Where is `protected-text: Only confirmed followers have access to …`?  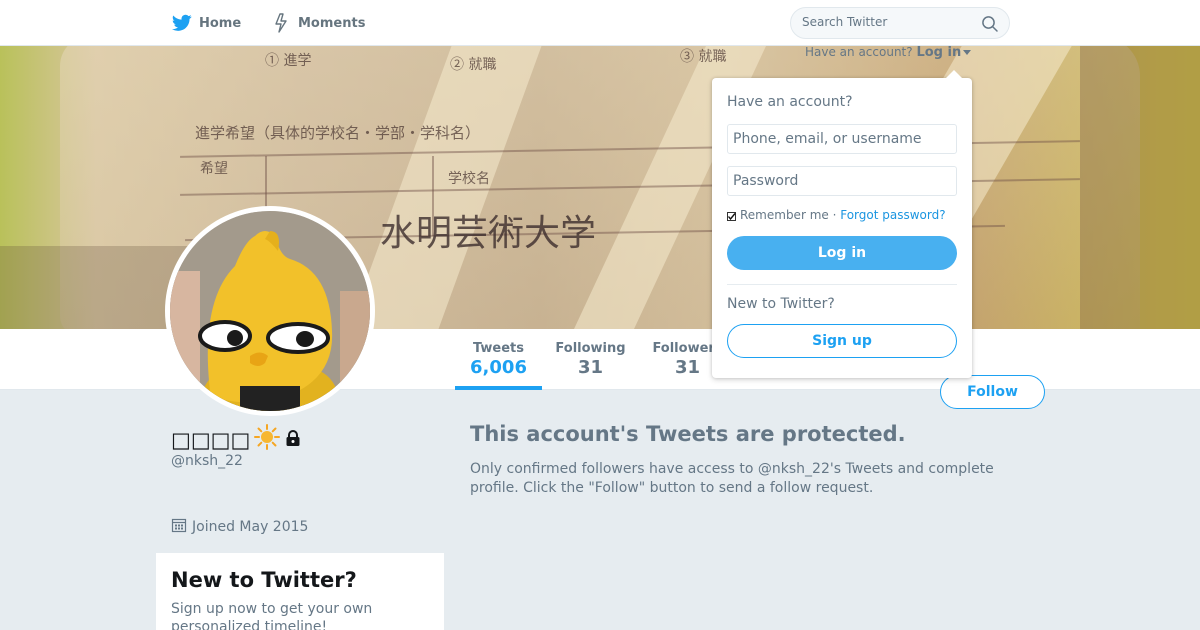
protected-text: Only confirmed followers have access to … is located at coordinates (732, 478).